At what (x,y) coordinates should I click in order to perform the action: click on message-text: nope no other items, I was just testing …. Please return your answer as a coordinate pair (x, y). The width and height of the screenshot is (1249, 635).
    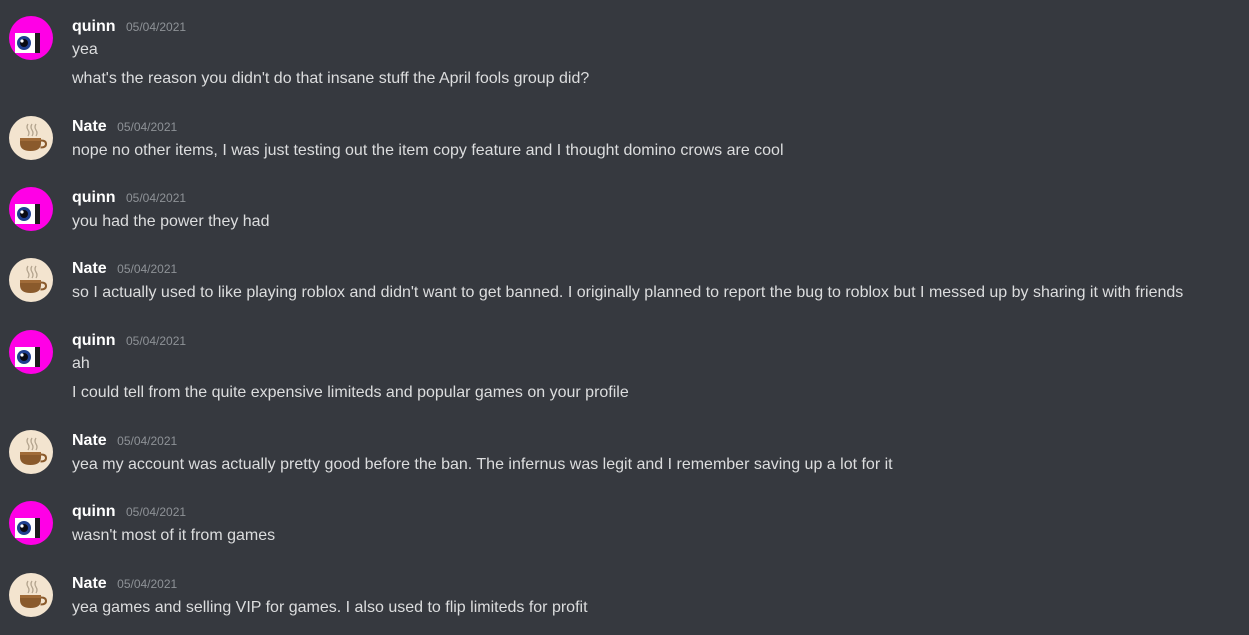
    Looking at the image, I should click on (428, 150).